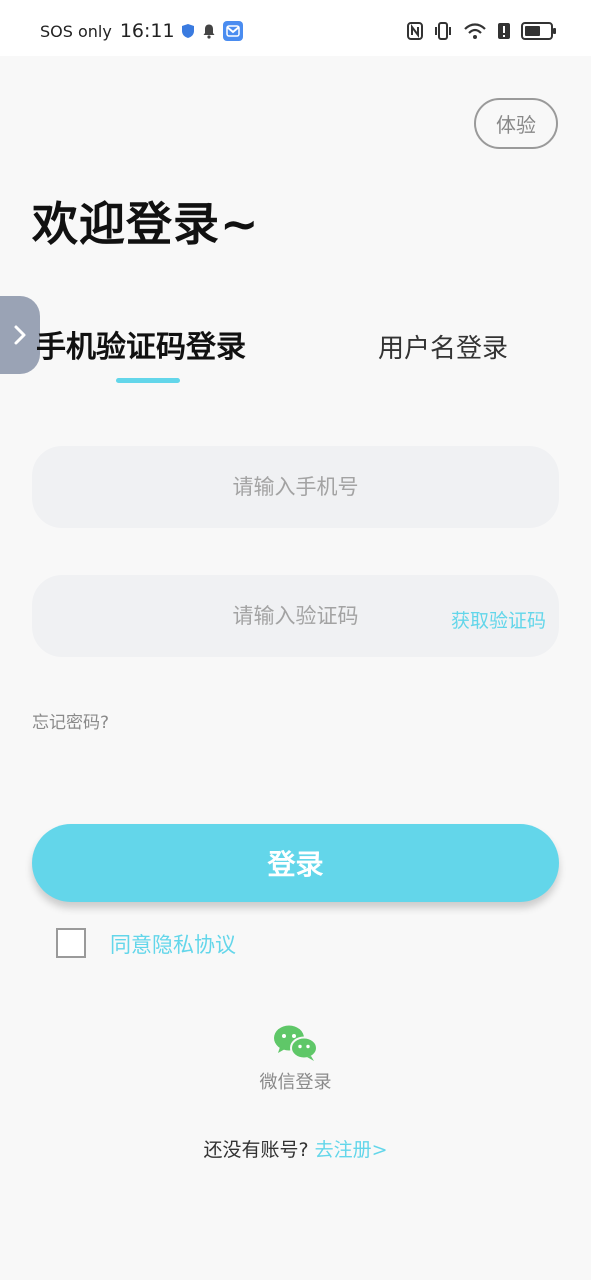 The image size is (591, 1280). I want to click on nfc-icon, so click(415, 31).